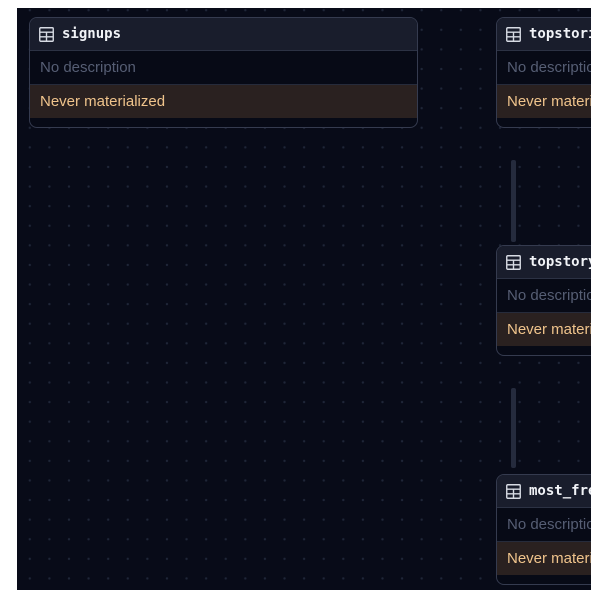  What do you see at coordinates (92, 34) in the screenshot?
I see `asset-node-title: signups` at bounding box center [92, 34].